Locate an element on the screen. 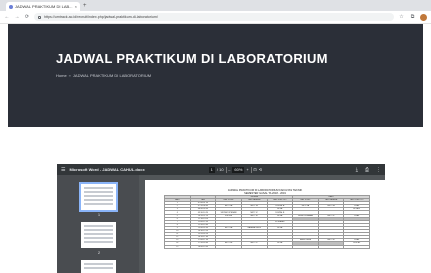 Image resolution: width=431 pixels, height=273 pixels. reload-button: ⟳ is located at coordinates (27, 17).